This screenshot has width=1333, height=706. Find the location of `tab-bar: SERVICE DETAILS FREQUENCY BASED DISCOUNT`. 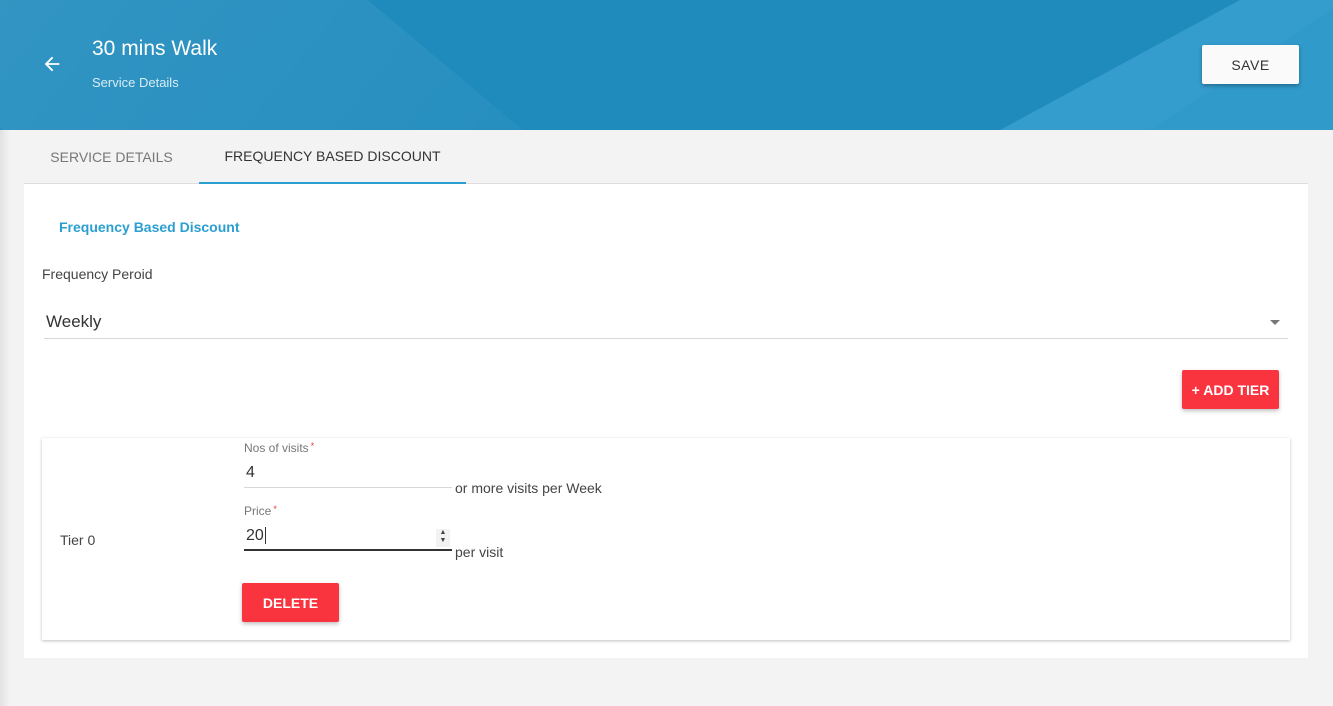

tab-bar: SERVICE DETAILS FREQUENCY BASED DISCOUNT is located at coordinates (666, 157).